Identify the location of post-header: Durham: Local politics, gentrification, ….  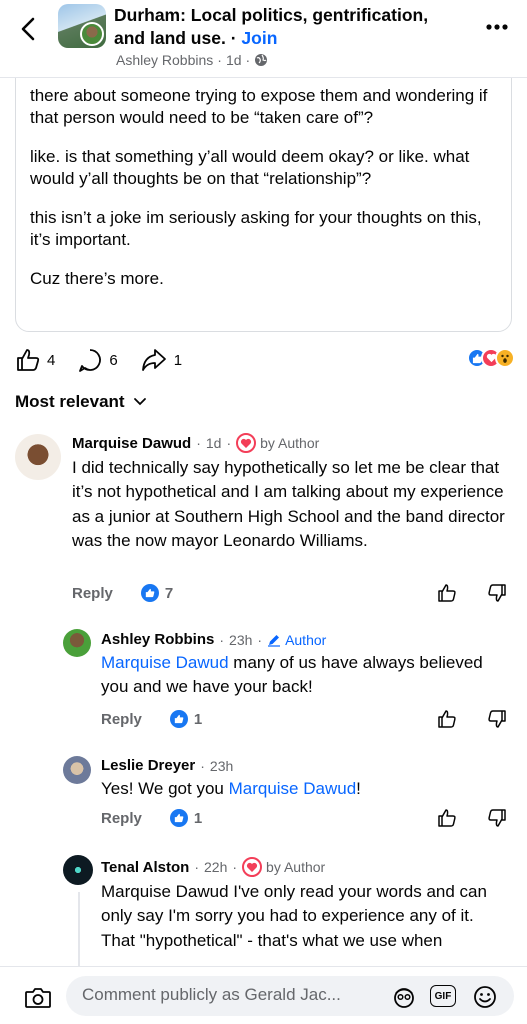
(263, 39).